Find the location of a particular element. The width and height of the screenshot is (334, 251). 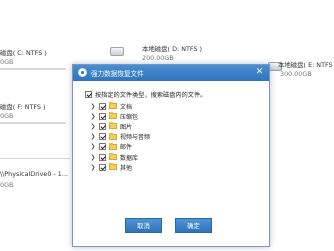

drive-d-size: 200.00GB is located at coordinates (158, 58).